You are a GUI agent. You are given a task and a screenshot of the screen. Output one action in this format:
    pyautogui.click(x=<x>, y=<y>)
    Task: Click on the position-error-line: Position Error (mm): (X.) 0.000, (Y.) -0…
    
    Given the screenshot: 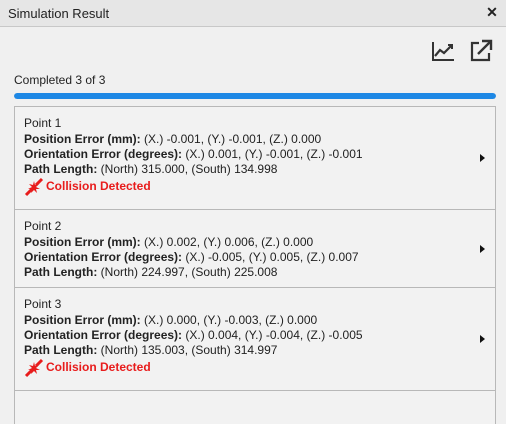 What is the action you would take?
    pyautogui.click(x=171, y=320)
    